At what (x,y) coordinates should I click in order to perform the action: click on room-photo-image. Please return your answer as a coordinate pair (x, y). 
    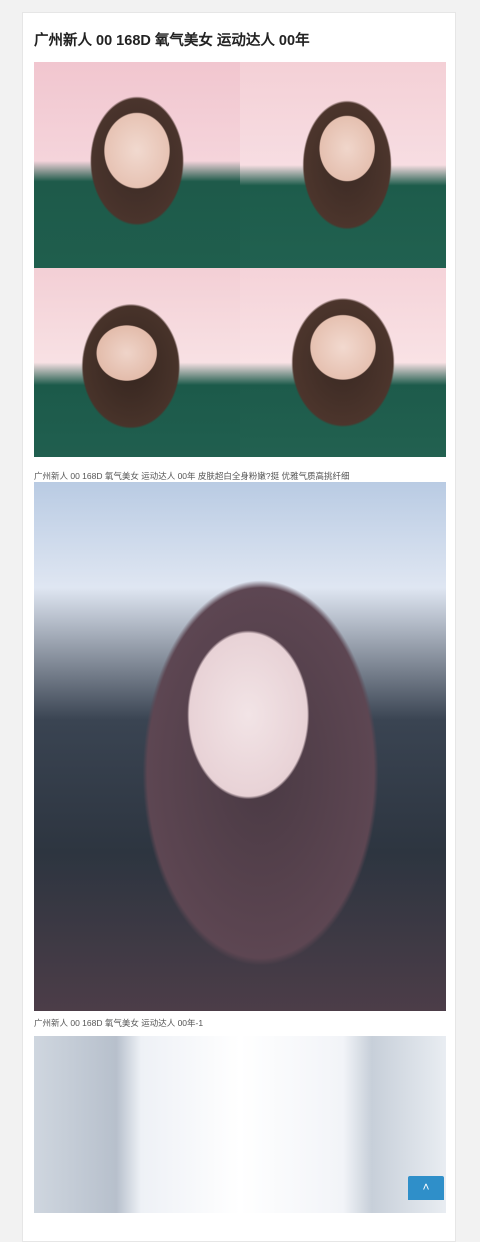
    Looking at the image, I should click on (240, 1124).